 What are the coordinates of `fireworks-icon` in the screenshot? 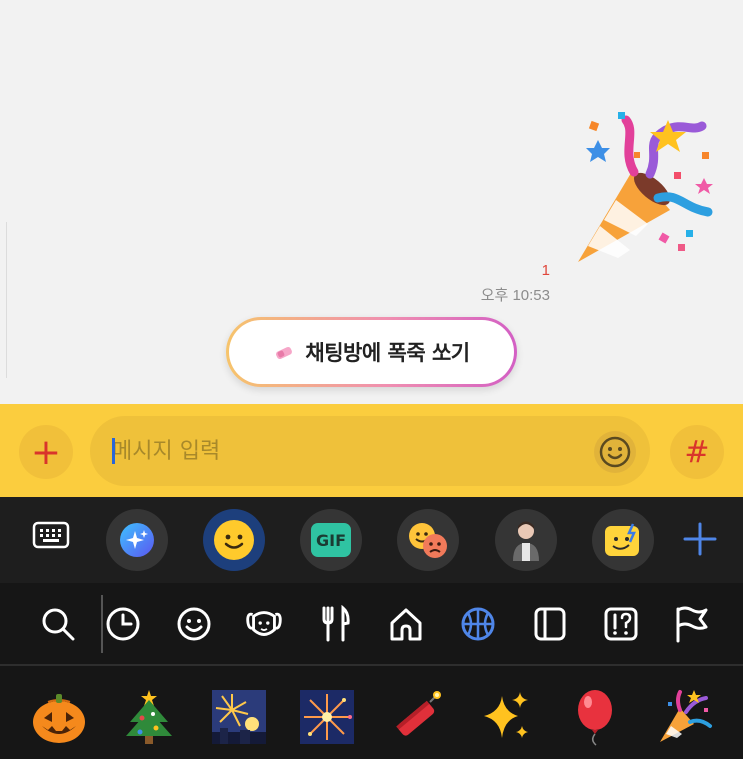 It's located at (327, 717).